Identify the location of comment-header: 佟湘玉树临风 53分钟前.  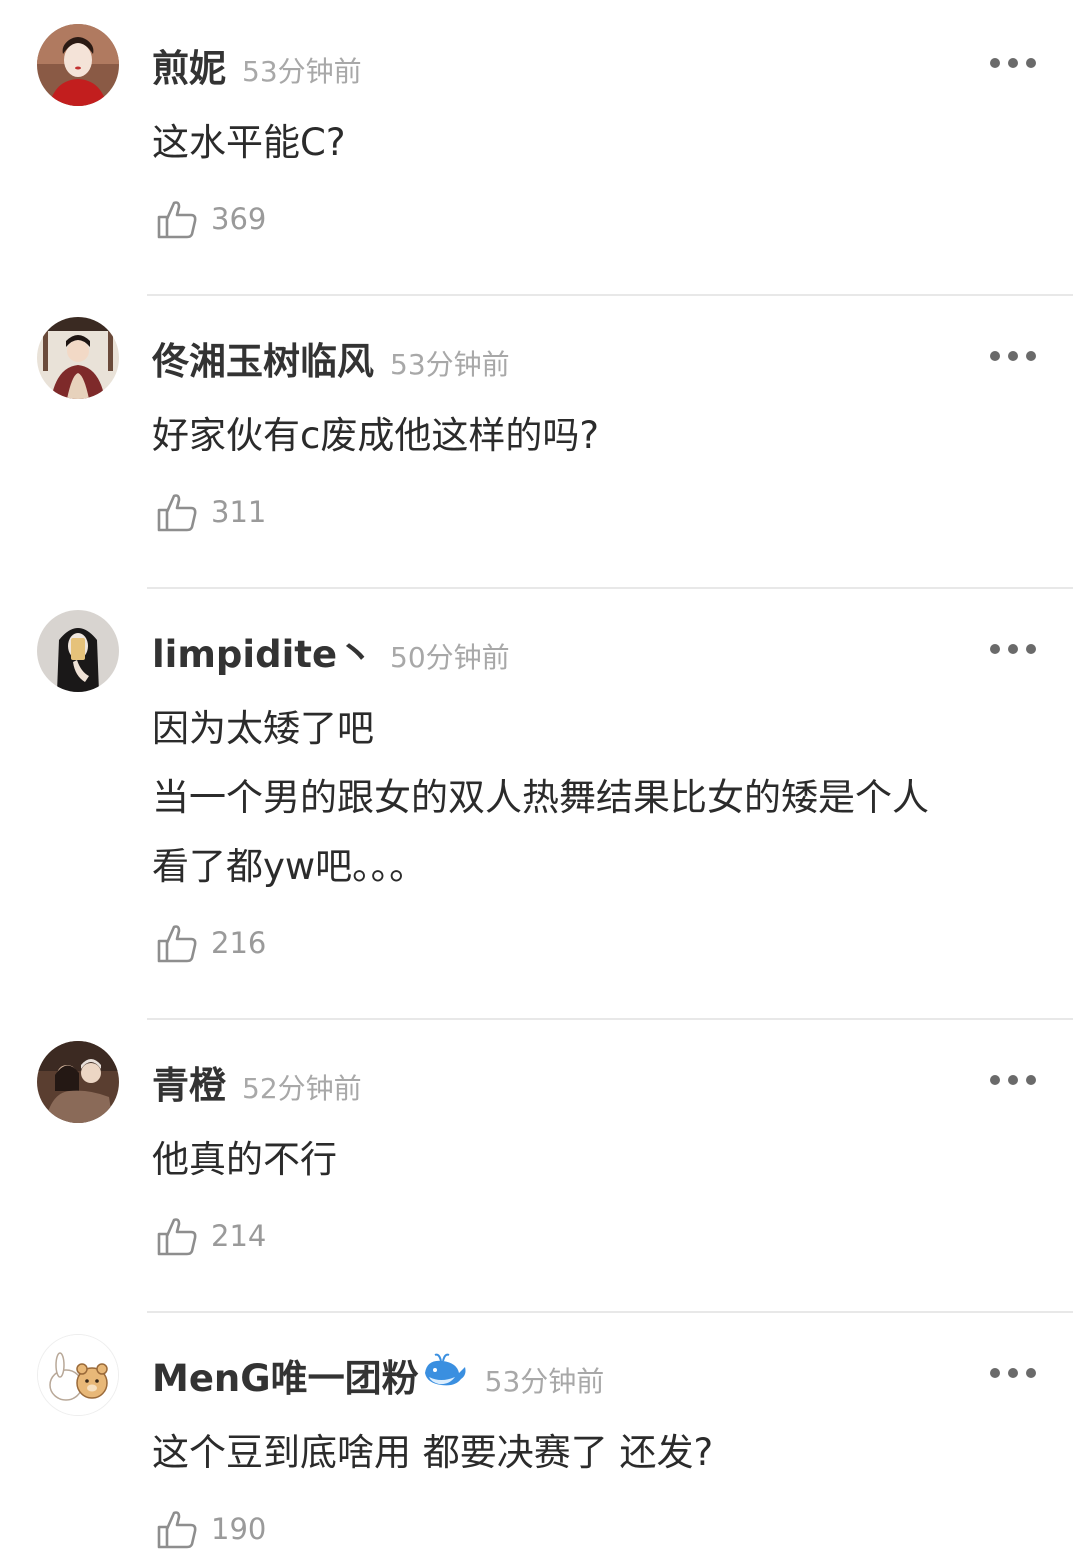
(331, 357).